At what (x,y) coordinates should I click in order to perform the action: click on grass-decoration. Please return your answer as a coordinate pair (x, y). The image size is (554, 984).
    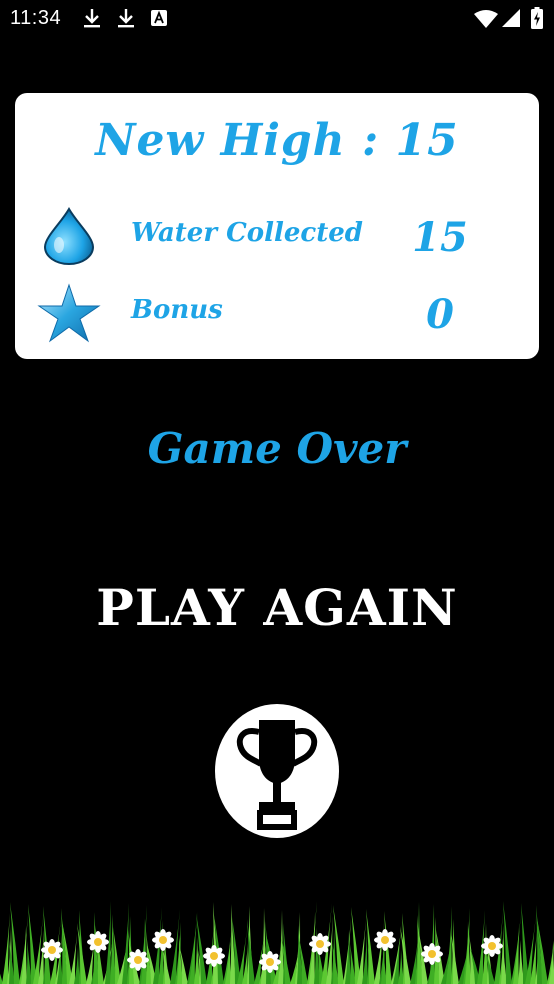
    Looking at the image, I should click on (277, 942).